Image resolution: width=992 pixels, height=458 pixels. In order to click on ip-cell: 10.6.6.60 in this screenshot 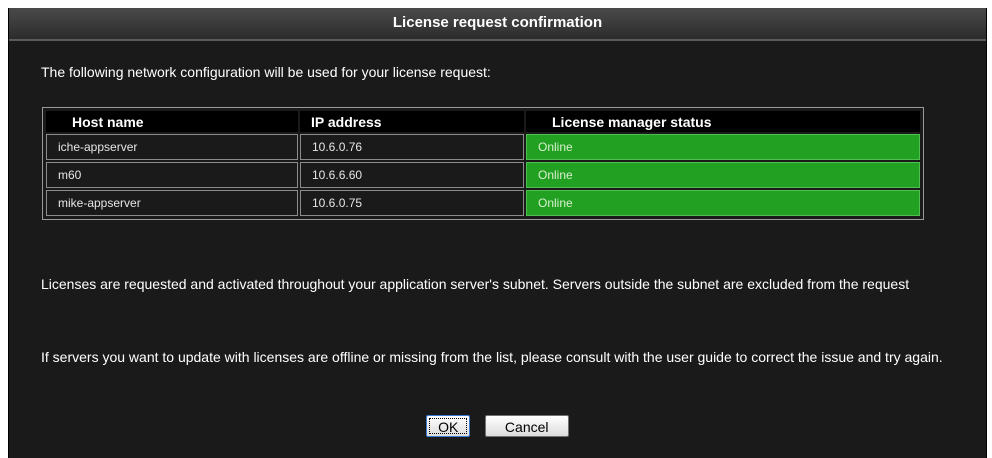, I will do `click(412, 175)`.